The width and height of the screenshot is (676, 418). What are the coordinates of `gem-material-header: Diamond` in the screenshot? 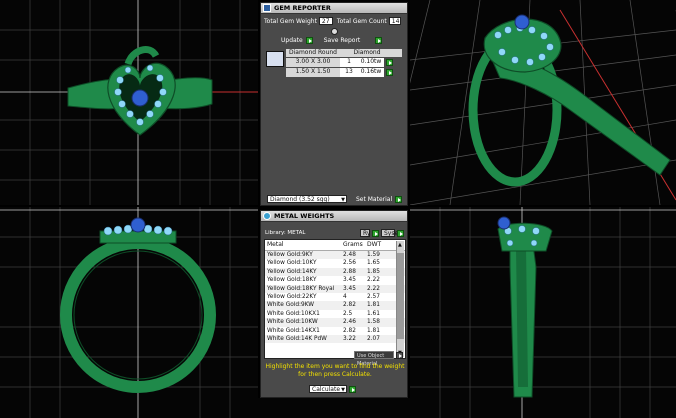 It's located at (367, 52).